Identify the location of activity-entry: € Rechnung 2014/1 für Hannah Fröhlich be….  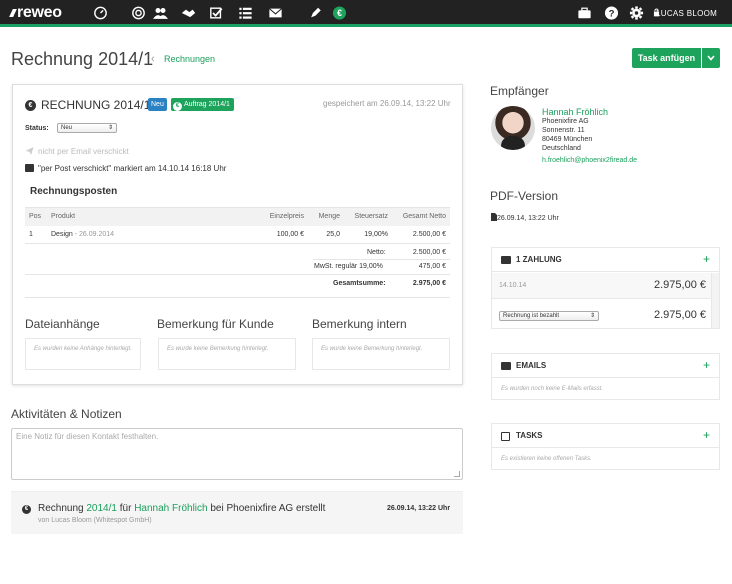
(237, 512).